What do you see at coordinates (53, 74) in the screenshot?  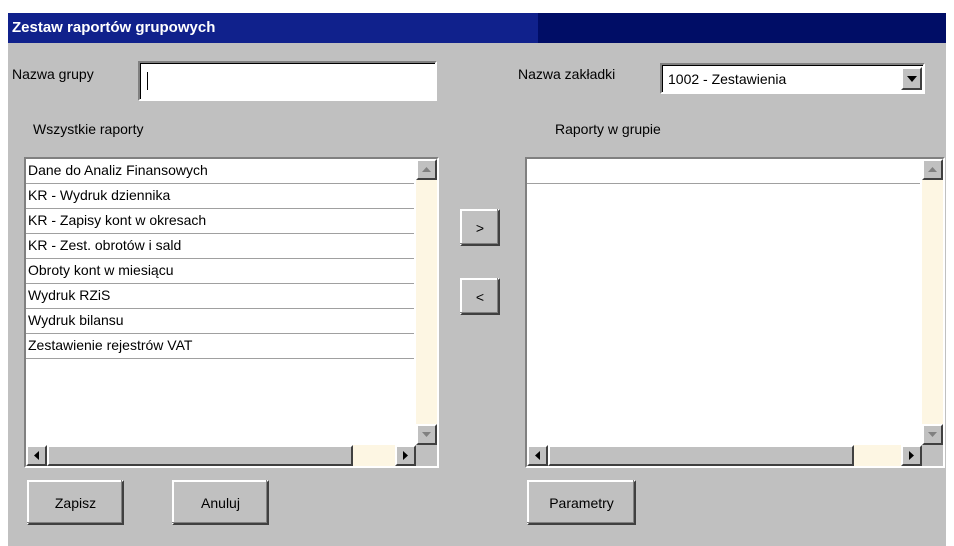 I see `group-name-label: Nazwa grupy` at bounding box center [53, 74].